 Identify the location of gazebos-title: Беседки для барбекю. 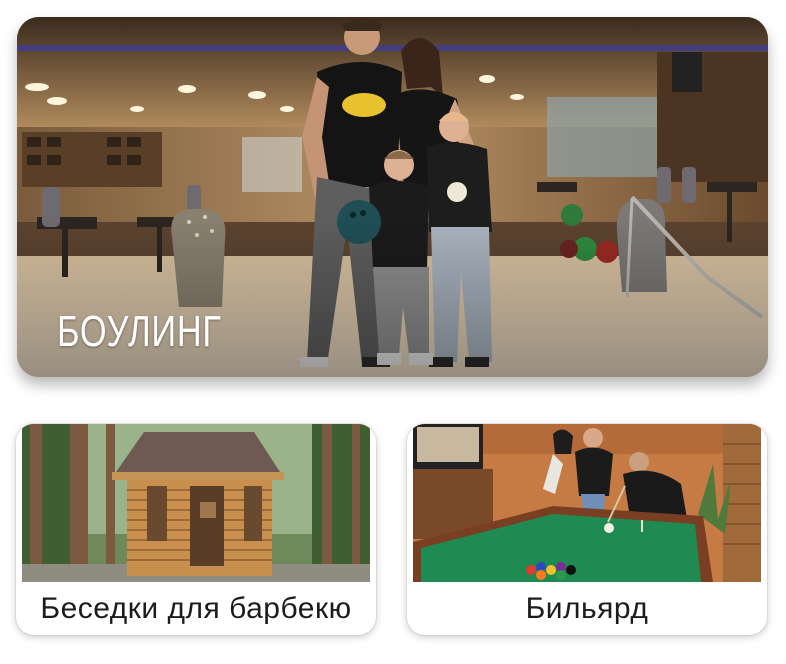
(196, 608).